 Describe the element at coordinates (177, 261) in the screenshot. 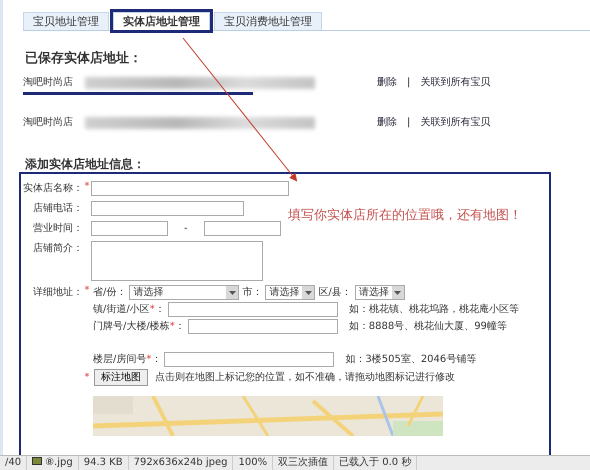

I see `text-area` at that location.